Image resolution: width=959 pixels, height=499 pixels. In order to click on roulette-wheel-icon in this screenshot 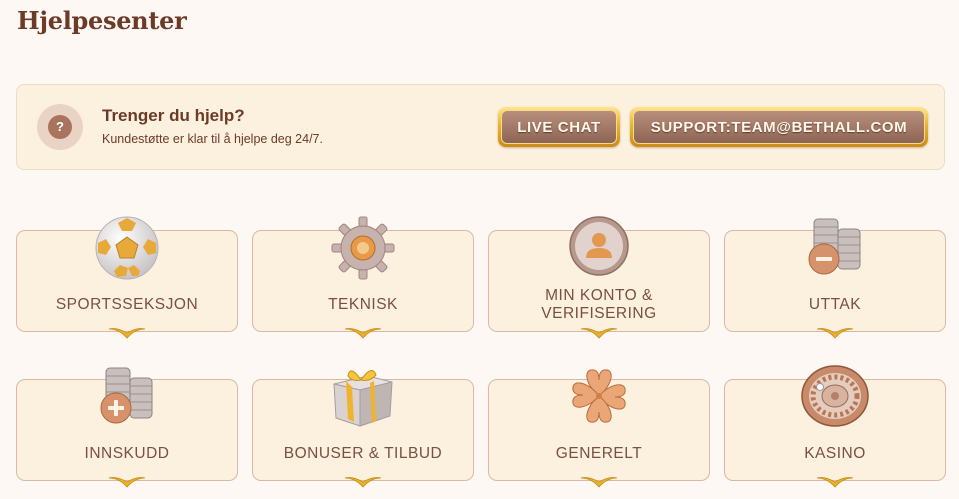, I will do `click(835, 396)`.